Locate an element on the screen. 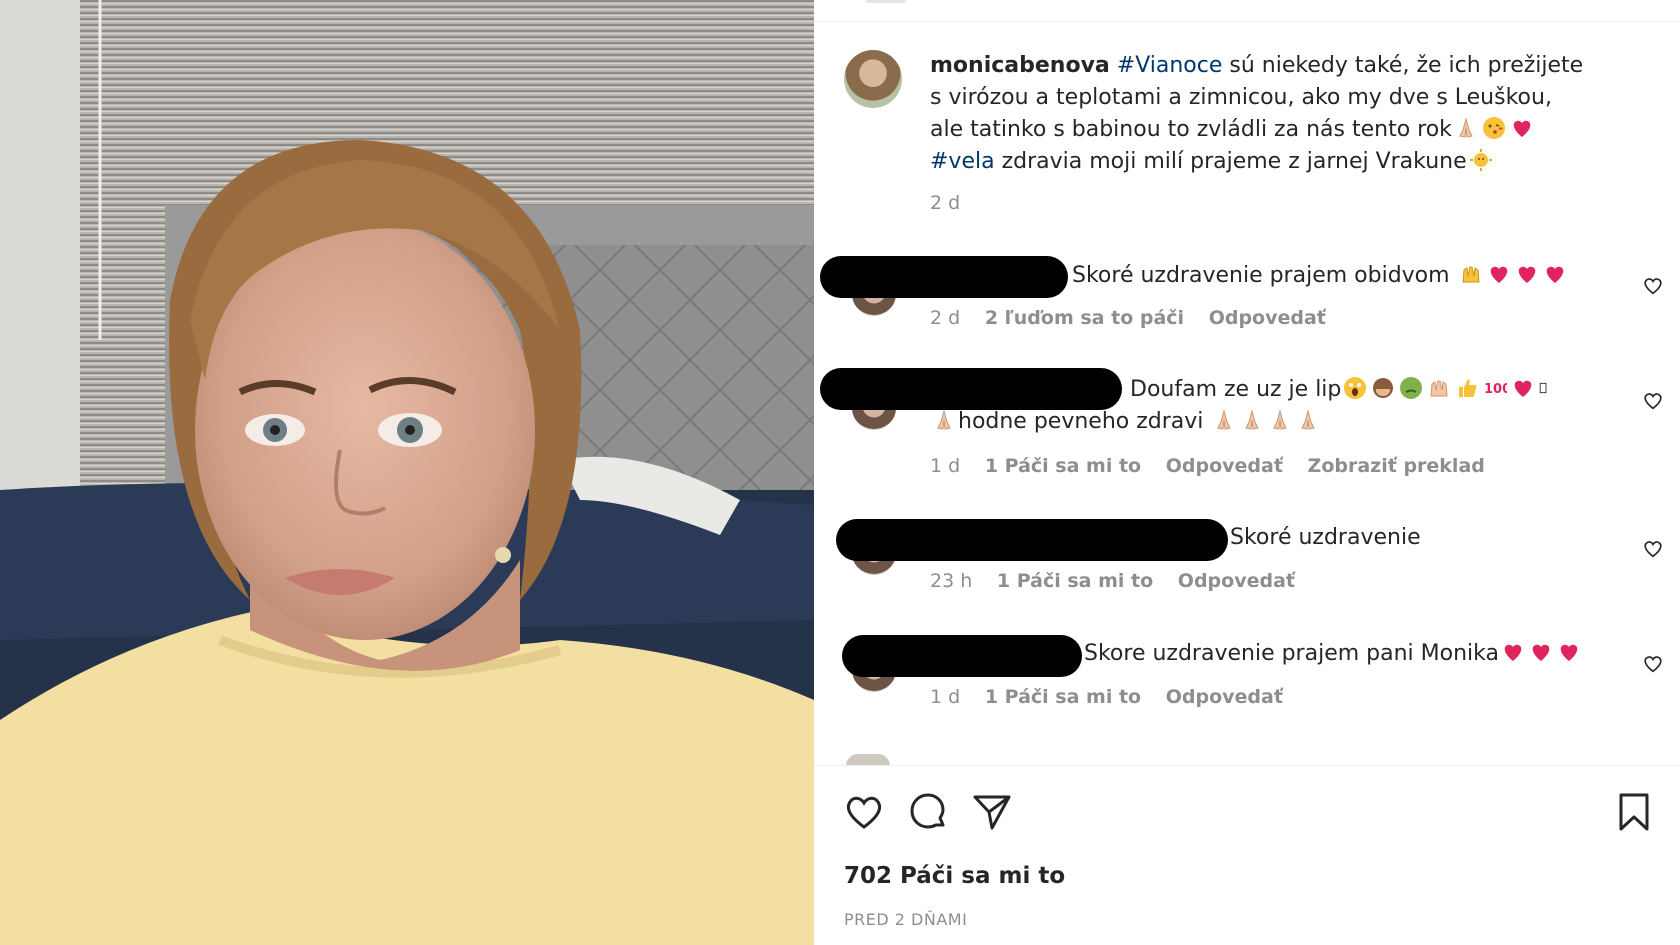 The height and width of the screenshot is (945, 1680). author-avatar is located at coordinates (873, 79).